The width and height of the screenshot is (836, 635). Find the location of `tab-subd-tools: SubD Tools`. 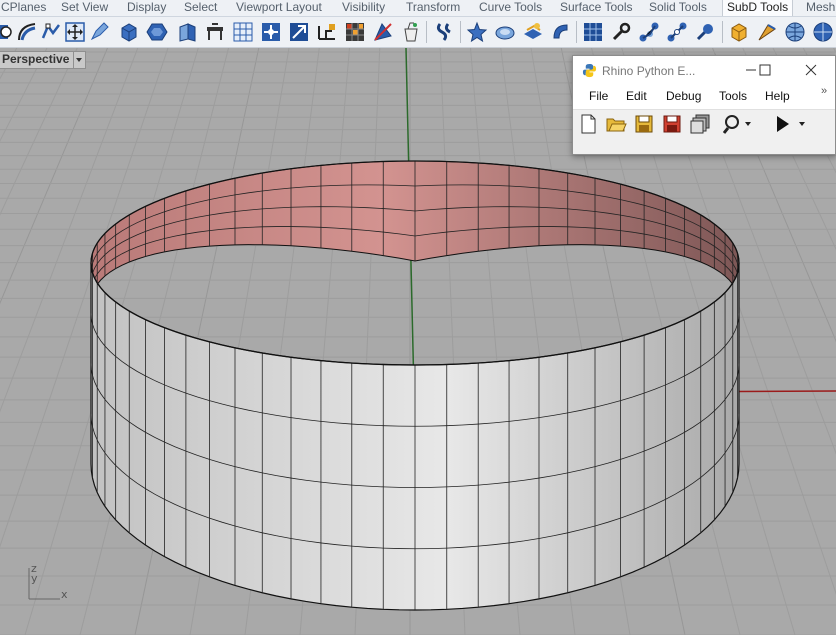

tab-subd-tools: SubD Tools is located at coordinates (758, 8).